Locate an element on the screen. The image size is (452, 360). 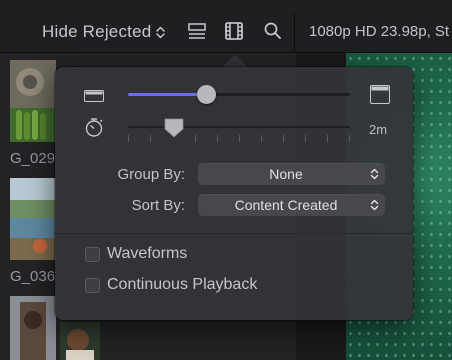
stopwatch-icon is located at coordinates (94, 127).